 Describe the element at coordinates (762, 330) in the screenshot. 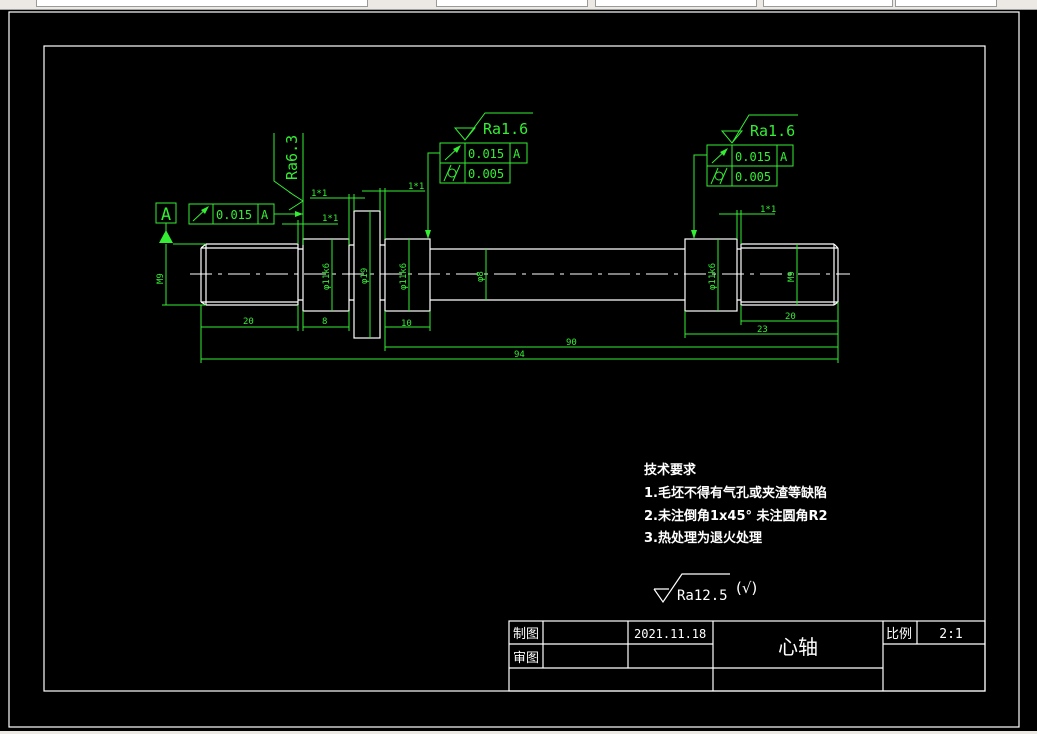

I see `svg-text: 23` at that location.